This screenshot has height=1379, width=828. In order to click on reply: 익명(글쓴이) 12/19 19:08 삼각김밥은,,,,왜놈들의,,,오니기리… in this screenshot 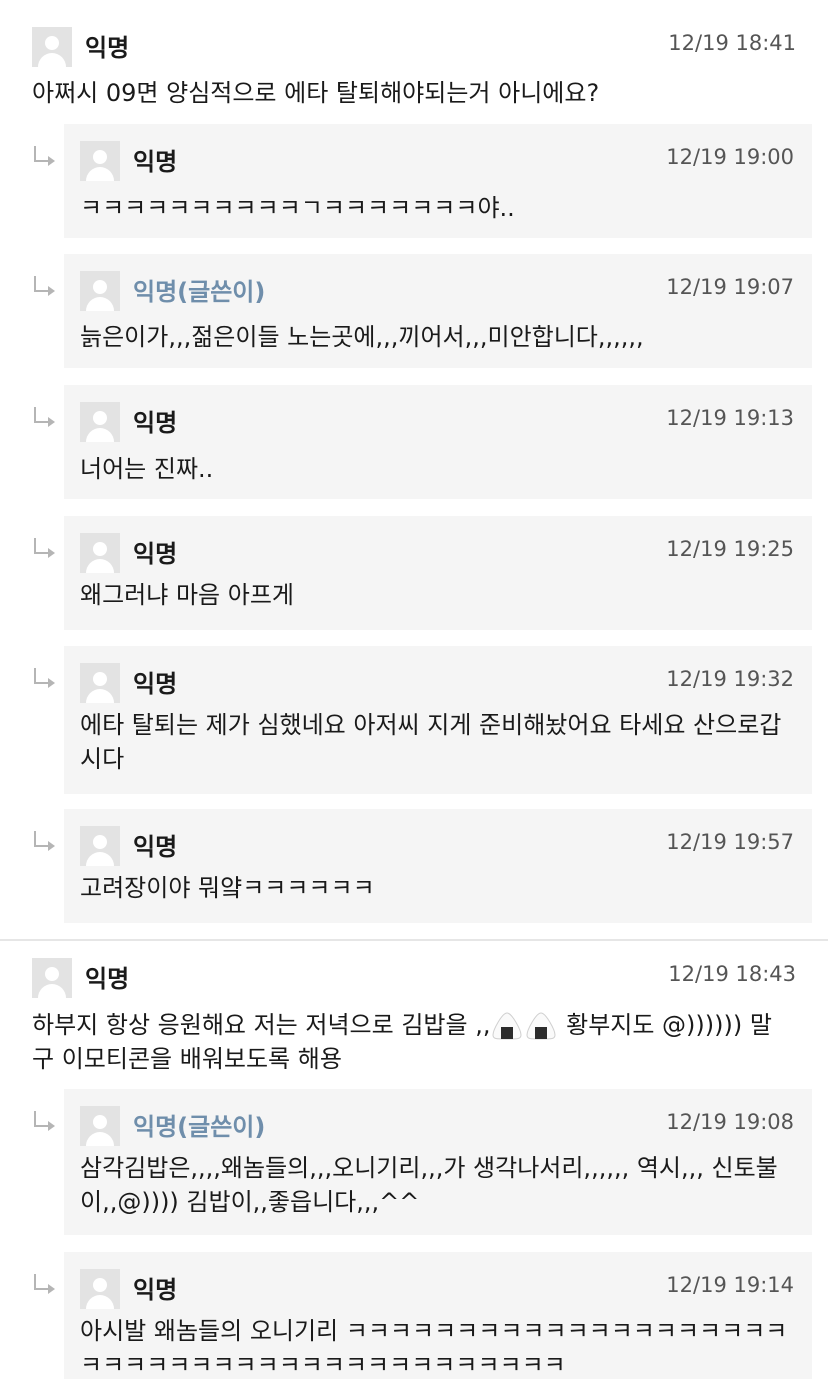, I will do `click(438, 1162)`.